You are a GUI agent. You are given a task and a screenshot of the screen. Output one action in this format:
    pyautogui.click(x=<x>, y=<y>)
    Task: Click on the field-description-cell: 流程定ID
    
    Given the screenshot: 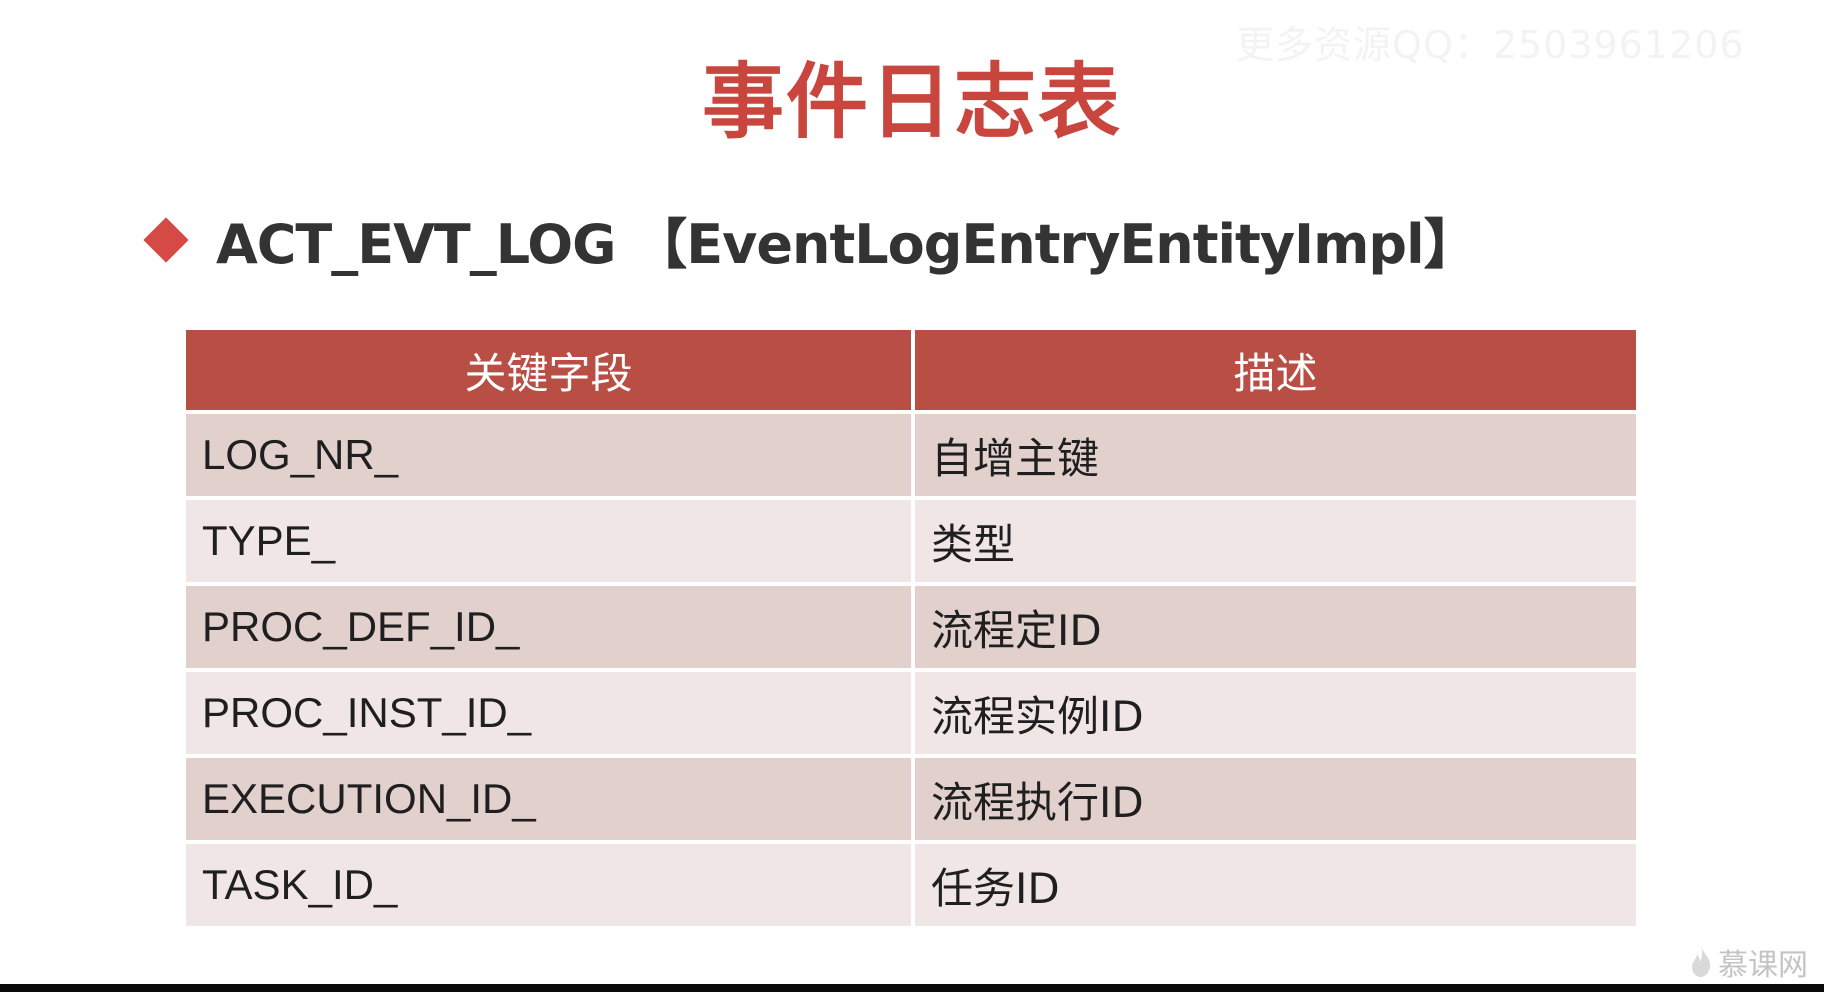 What is the action you would take?
    pyautogui.click(x=1275, y=627)
    